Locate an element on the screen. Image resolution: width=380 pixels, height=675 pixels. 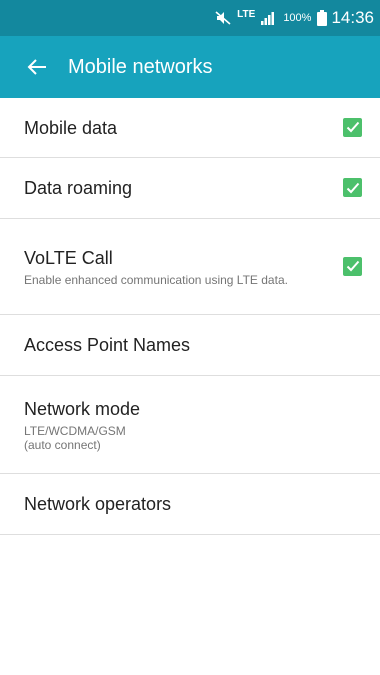
mute-icon is located at coordinates (223, 18).